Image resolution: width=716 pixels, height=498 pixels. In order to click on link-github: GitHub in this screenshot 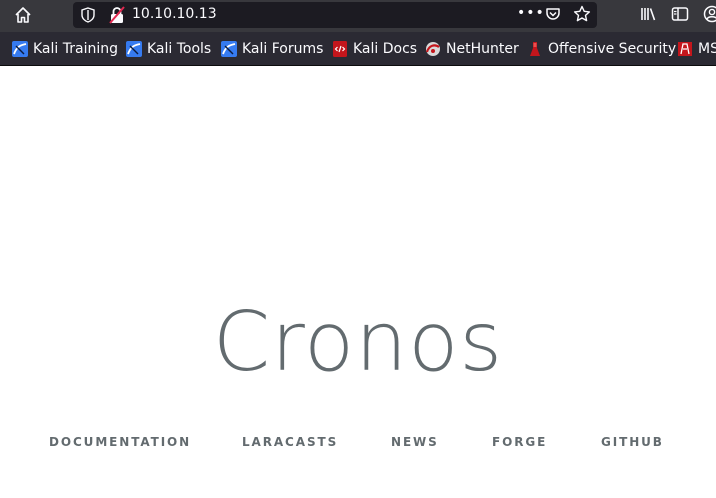, I will do `click(632, 442)`.